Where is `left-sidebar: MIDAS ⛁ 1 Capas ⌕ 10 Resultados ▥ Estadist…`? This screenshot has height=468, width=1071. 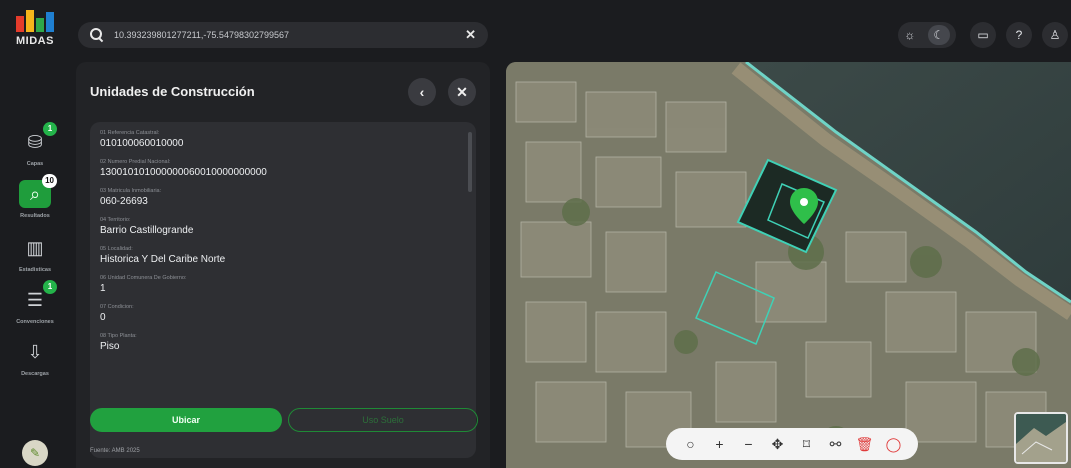 left-sidebar: MIDAS ⛁ 1 Capas ⌕ 10 Resultados ▥ Estadist… is located at coordinates (35, 234).